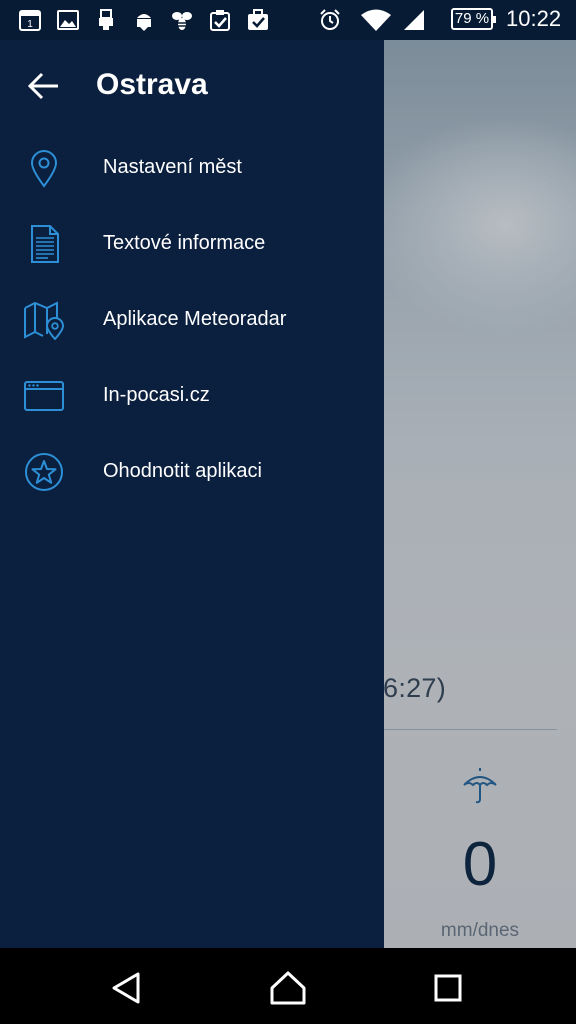  I want to click on menu-item-label: Ohodnotit aplikaci, so click(182, 471).